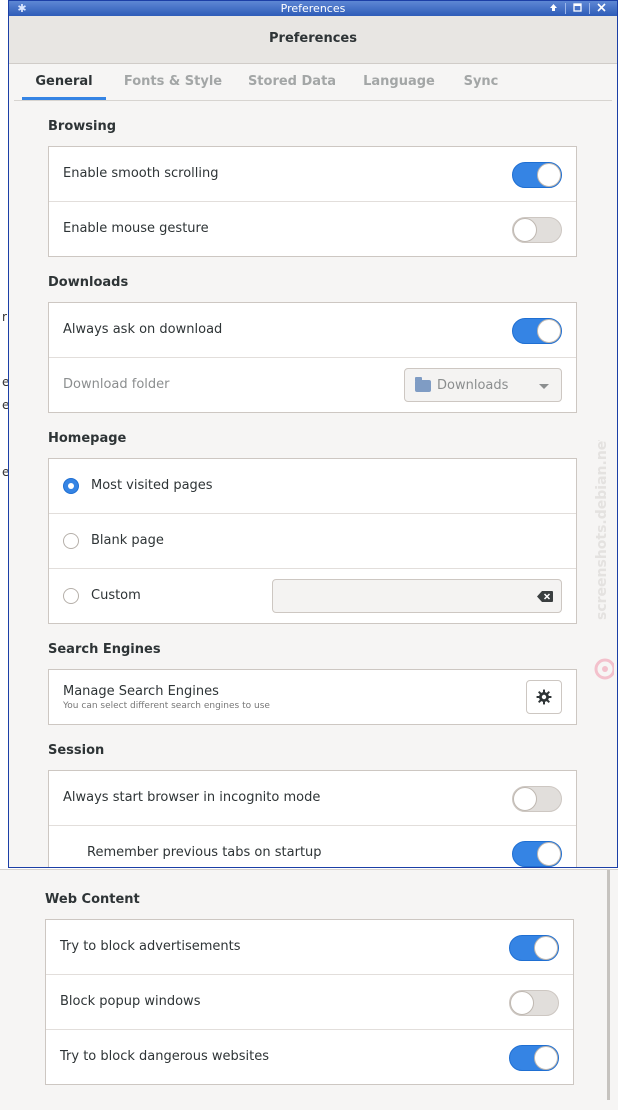 This screenshot has width=618, height=1114. I want to click on always-ask-switch, so click(537, 331).